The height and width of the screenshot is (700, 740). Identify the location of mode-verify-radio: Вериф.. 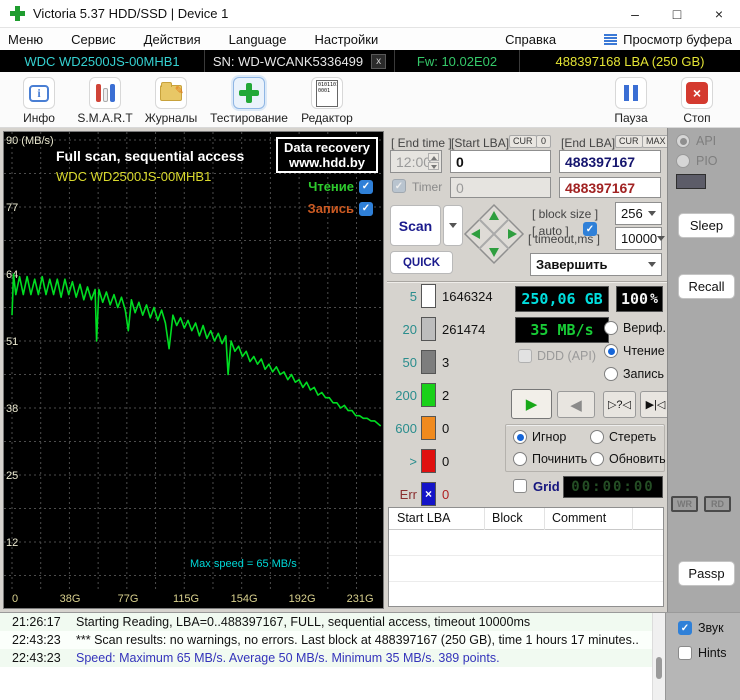
(635, 328).